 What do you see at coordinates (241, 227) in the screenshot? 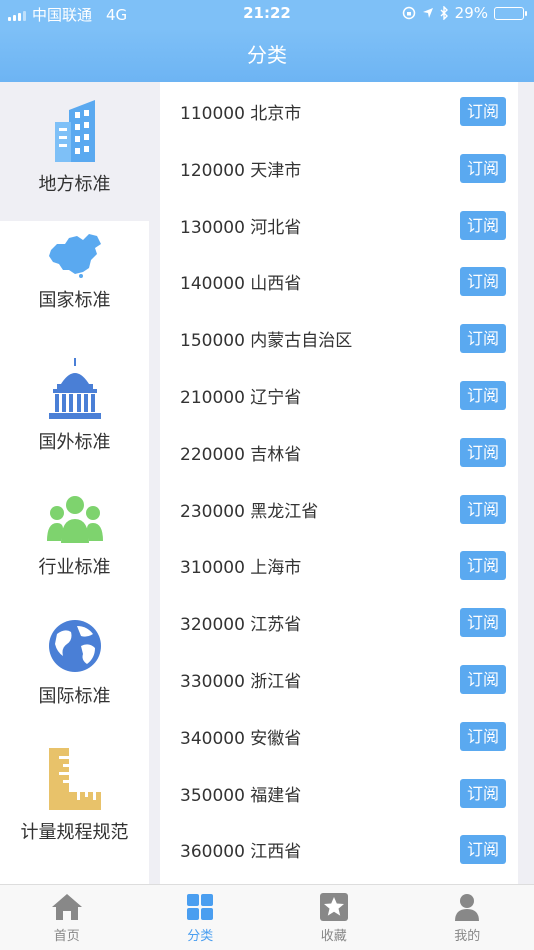
I see `region-name: 130000 河北省` at bounding box center [241, 227].